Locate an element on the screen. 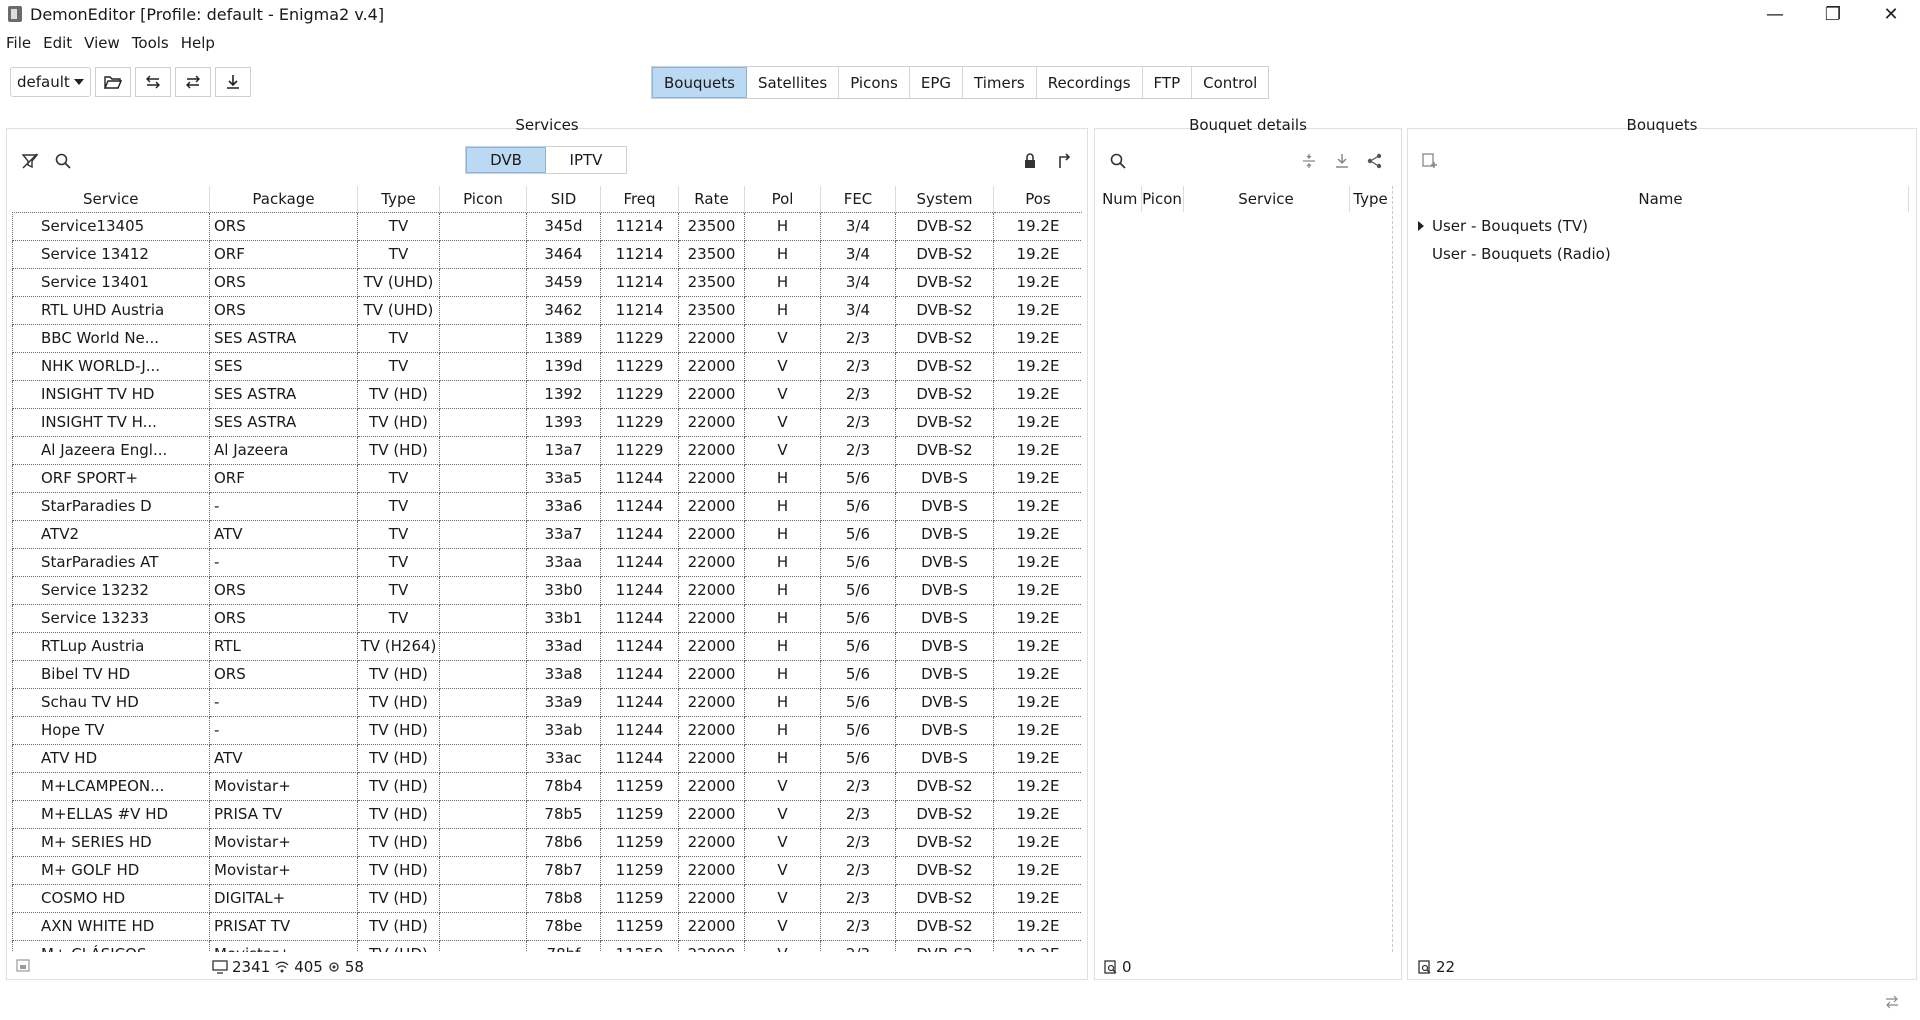 This screenshot has height=1020, width=1920. tab-bouquets: Bouquets is located at coordinates (699, 82).